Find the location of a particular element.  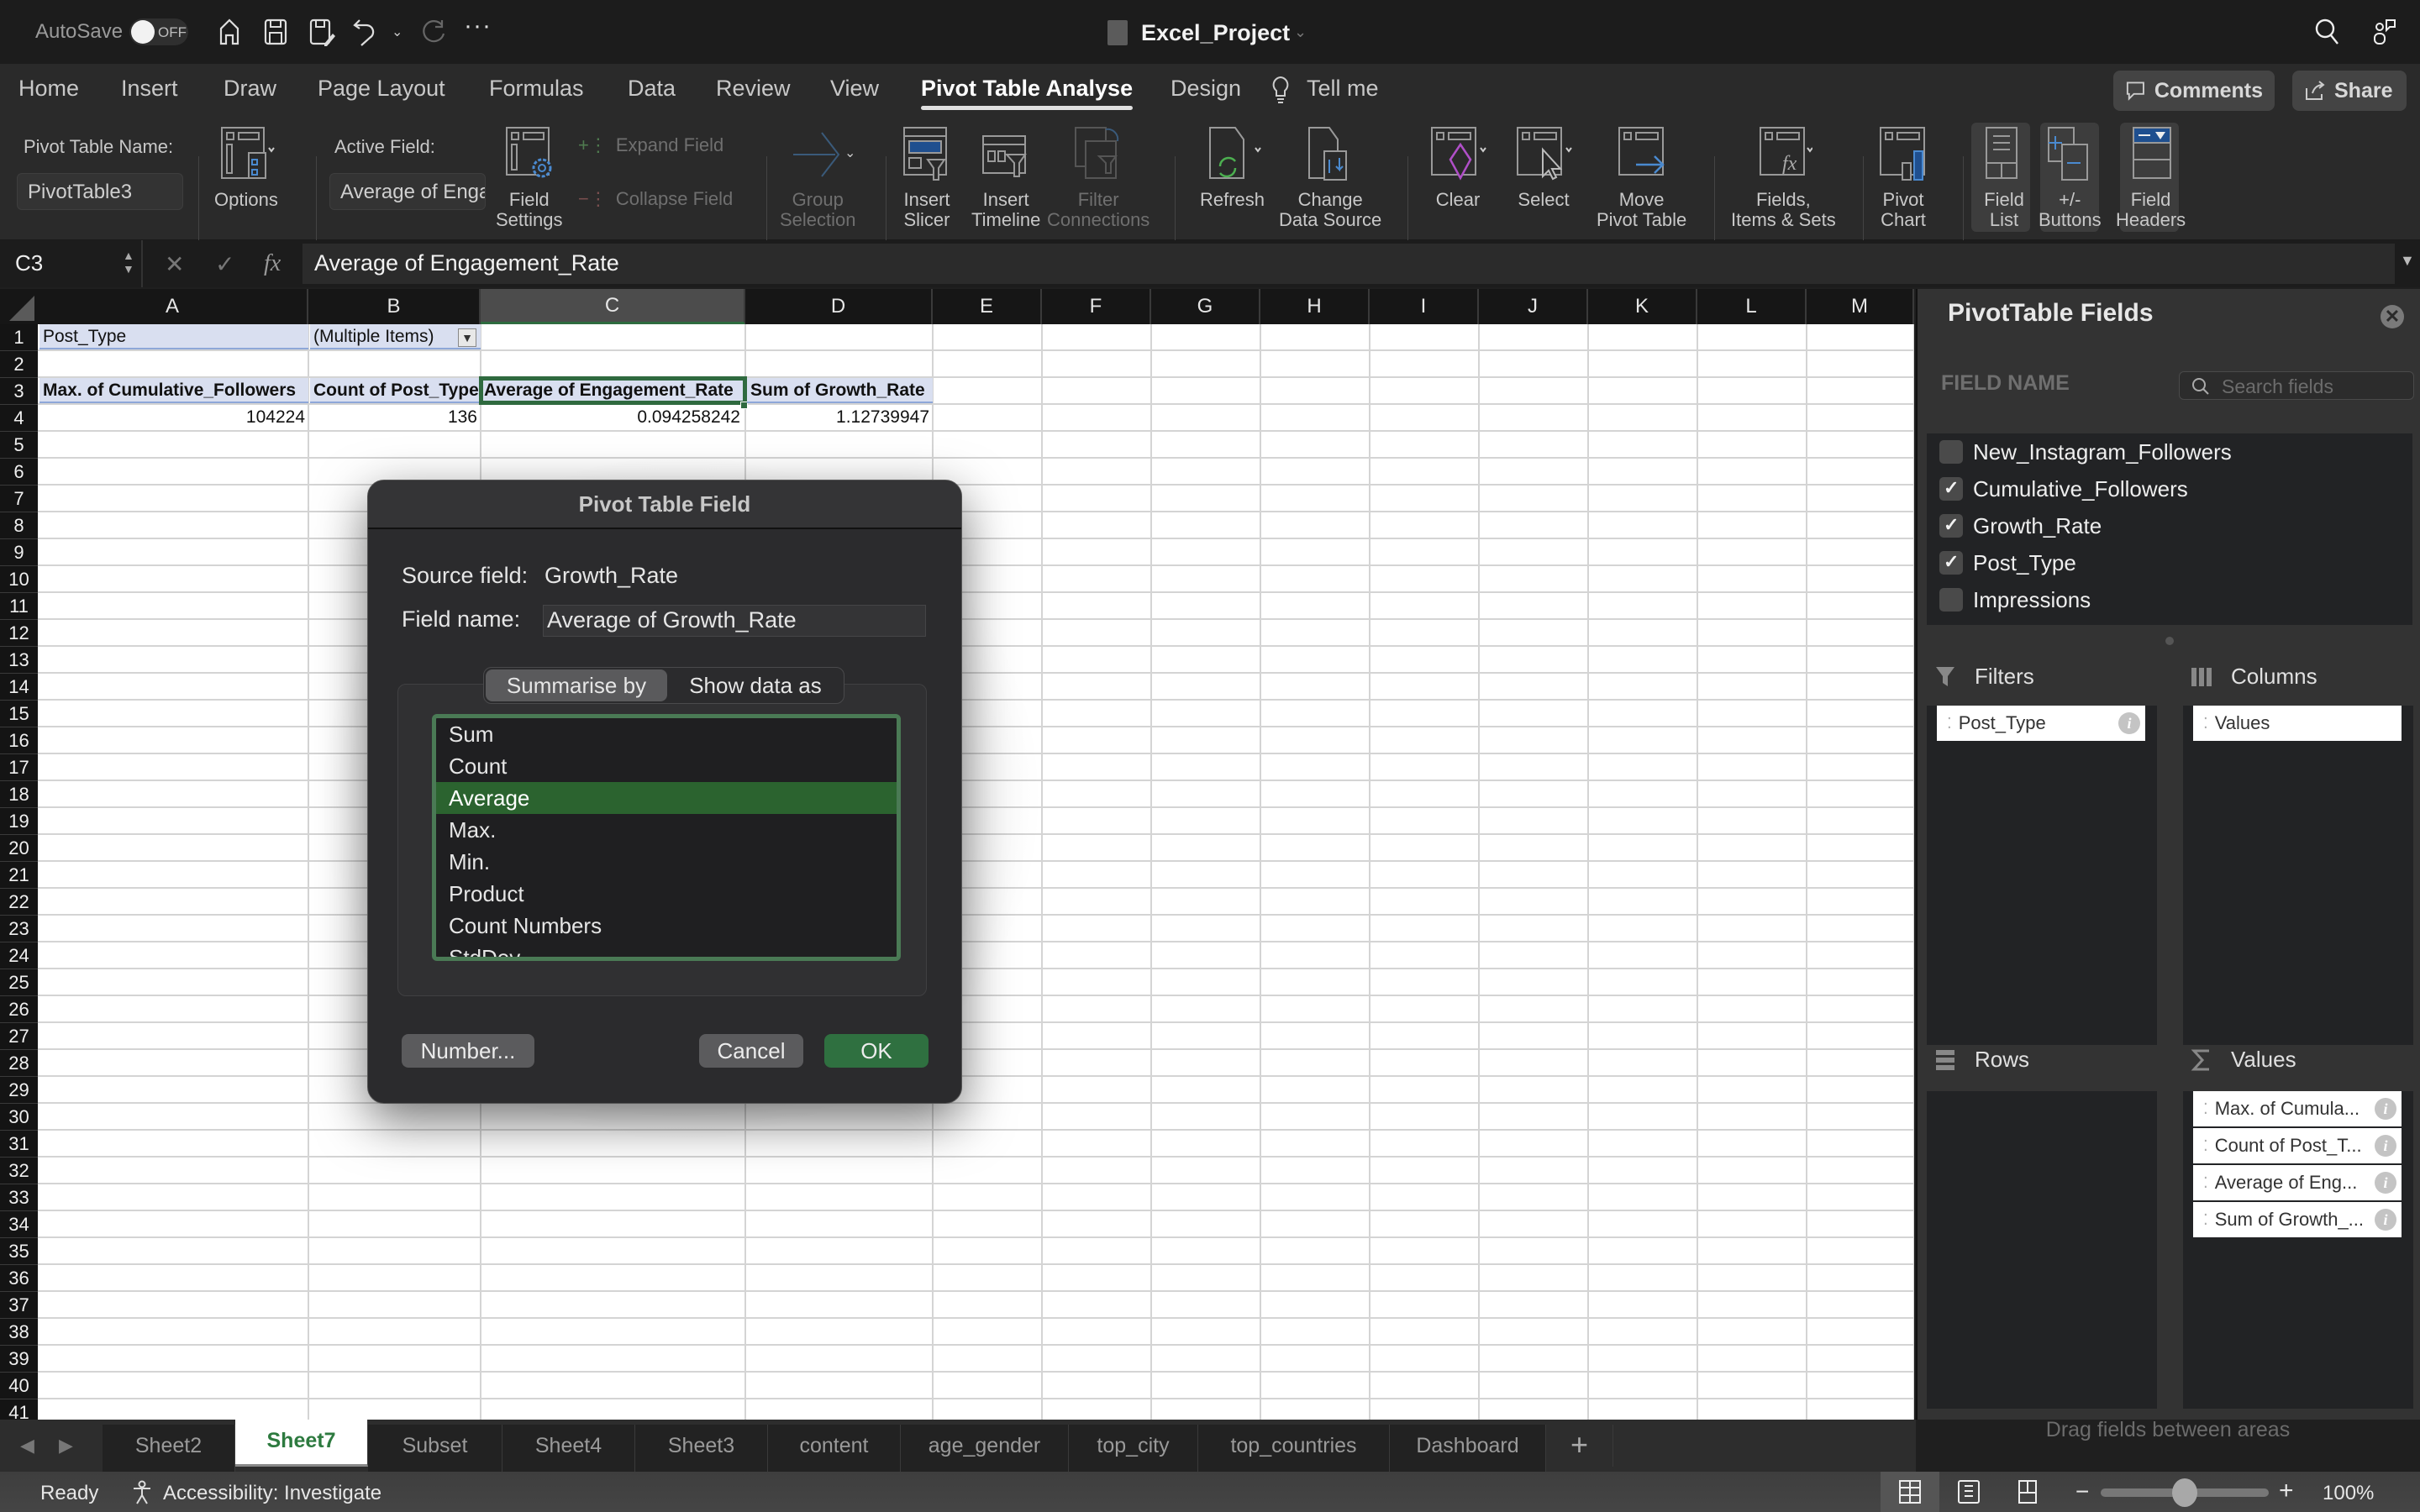

row-header-6: 6 is located at coordinates (19, 472).